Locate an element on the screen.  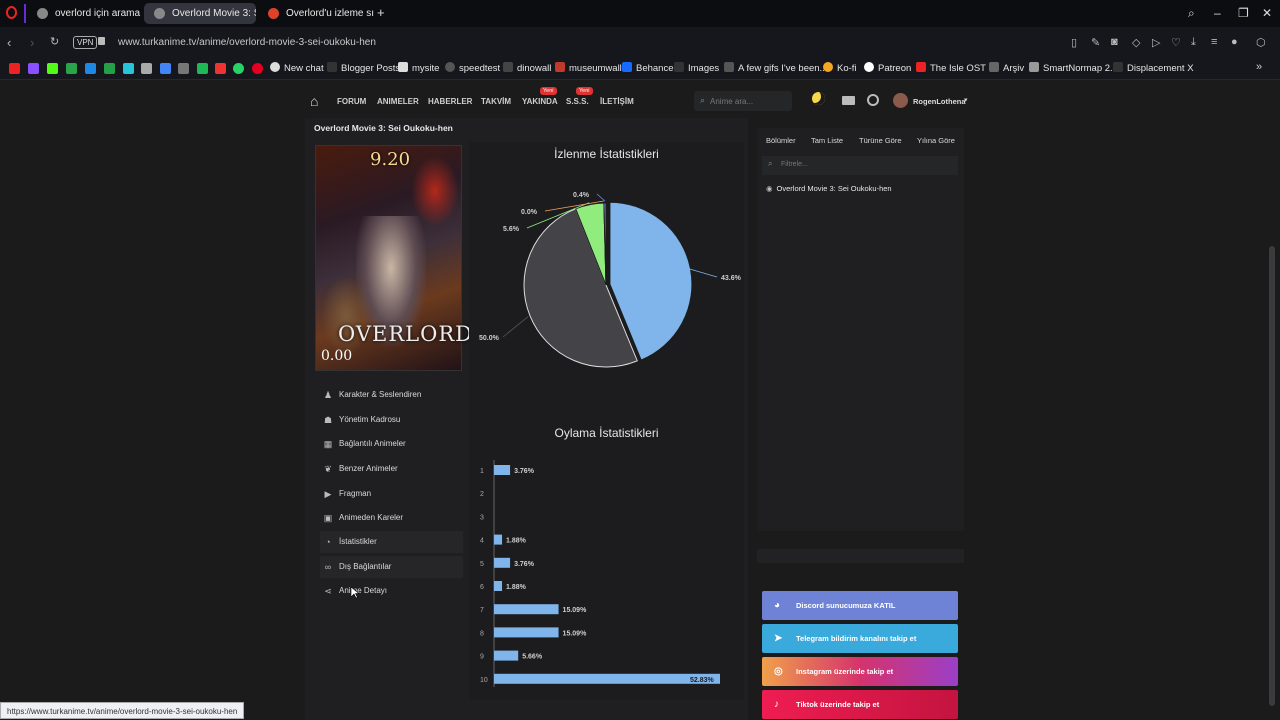
page-scrollbar is located at coordinates (1272, 476).